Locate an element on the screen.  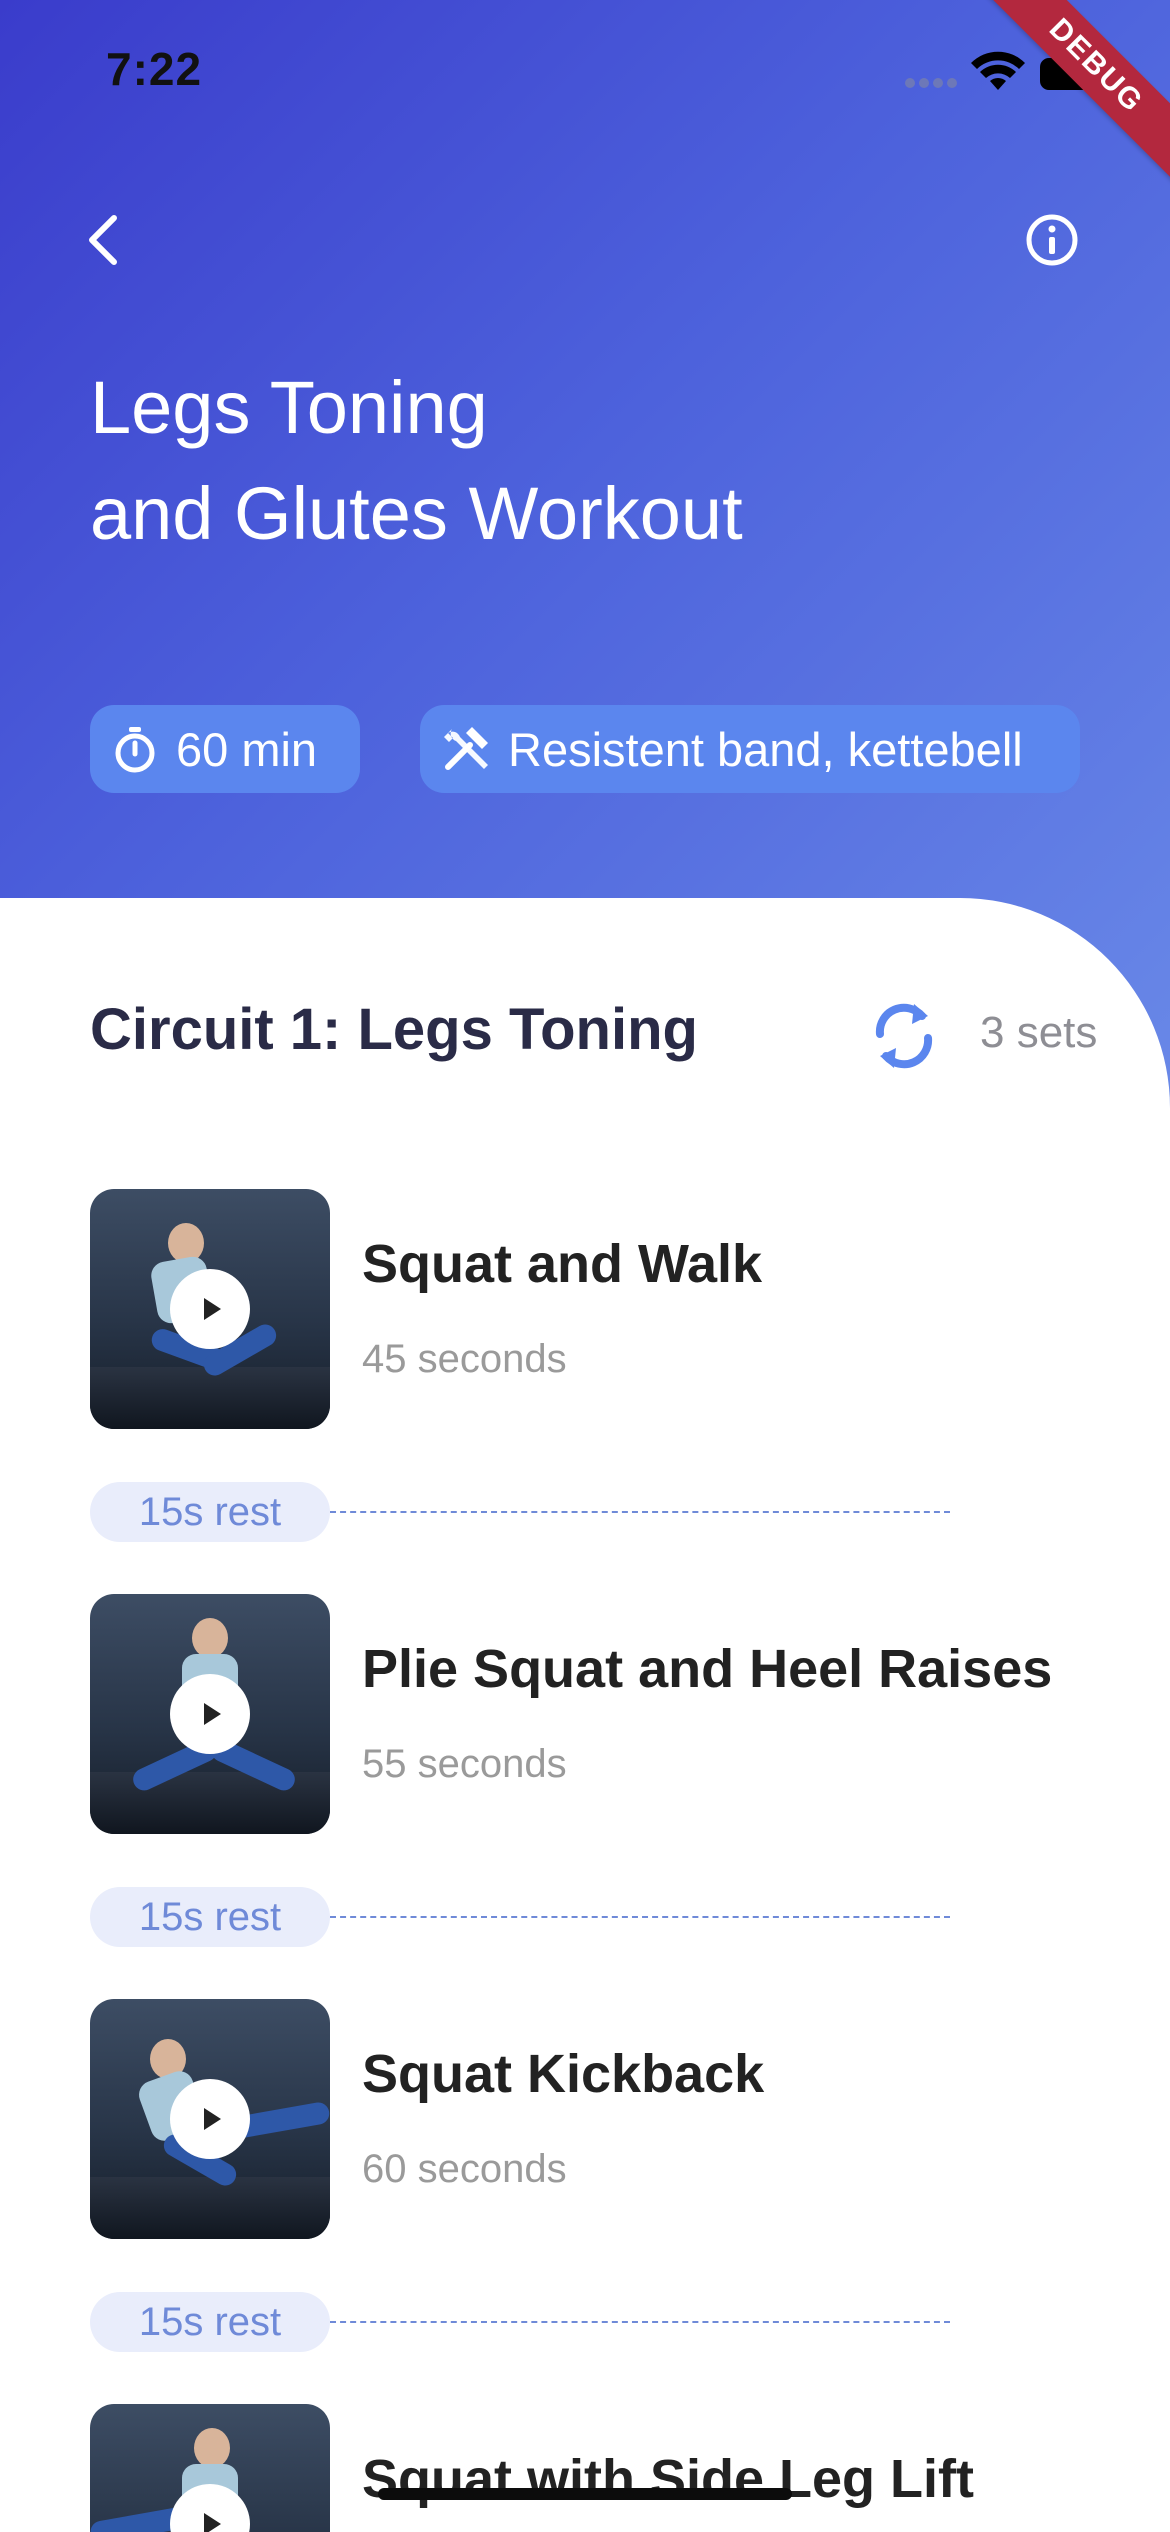
sets-count: 3 sets is located at coordinates (1039, 1032).